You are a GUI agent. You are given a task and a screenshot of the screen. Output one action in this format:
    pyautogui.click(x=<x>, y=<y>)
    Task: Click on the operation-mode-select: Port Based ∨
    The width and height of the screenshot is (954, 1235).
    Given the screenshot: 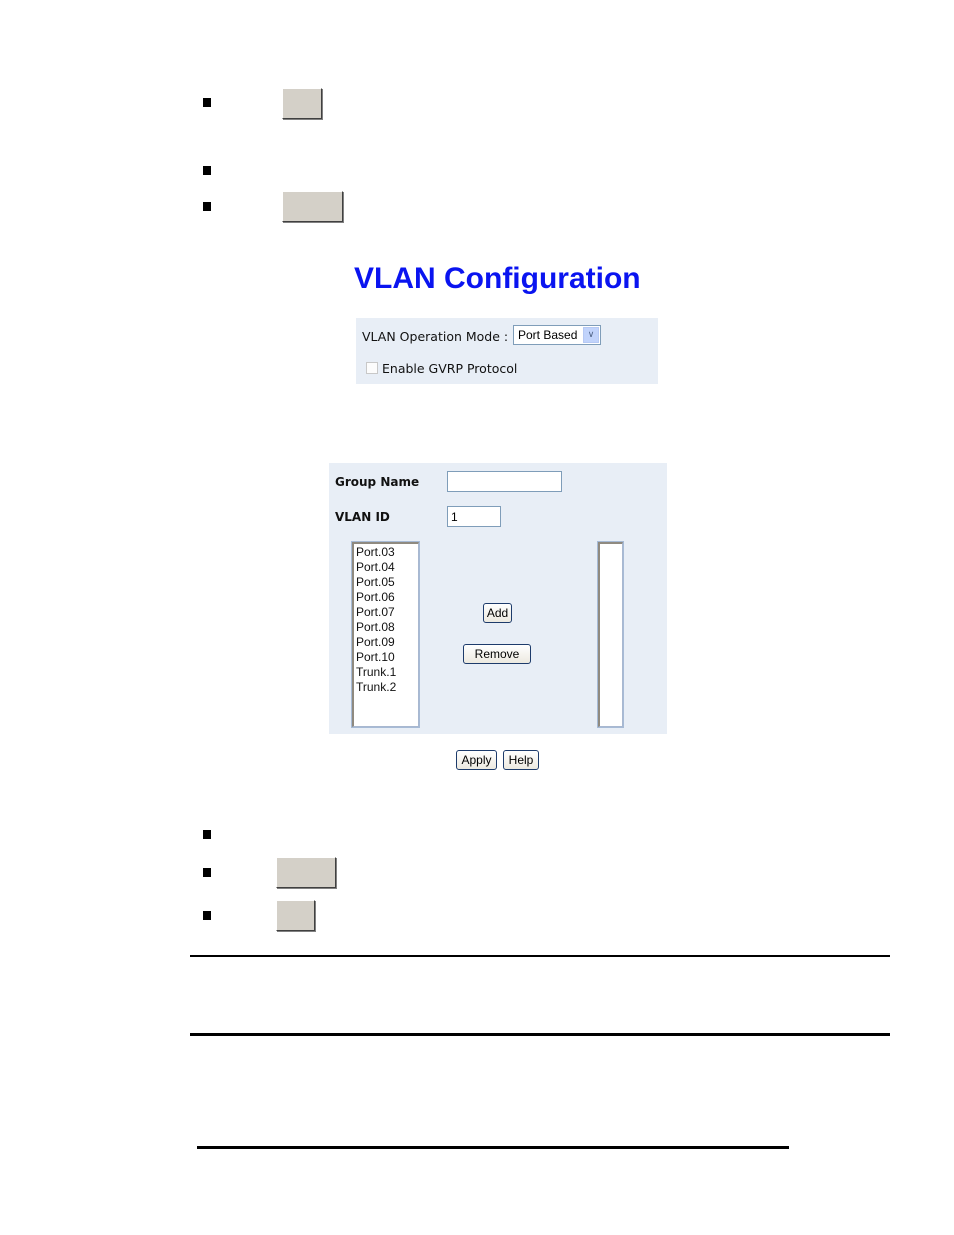 What is the action you would take?
    pyautogui.click(x=557, y=335)
    